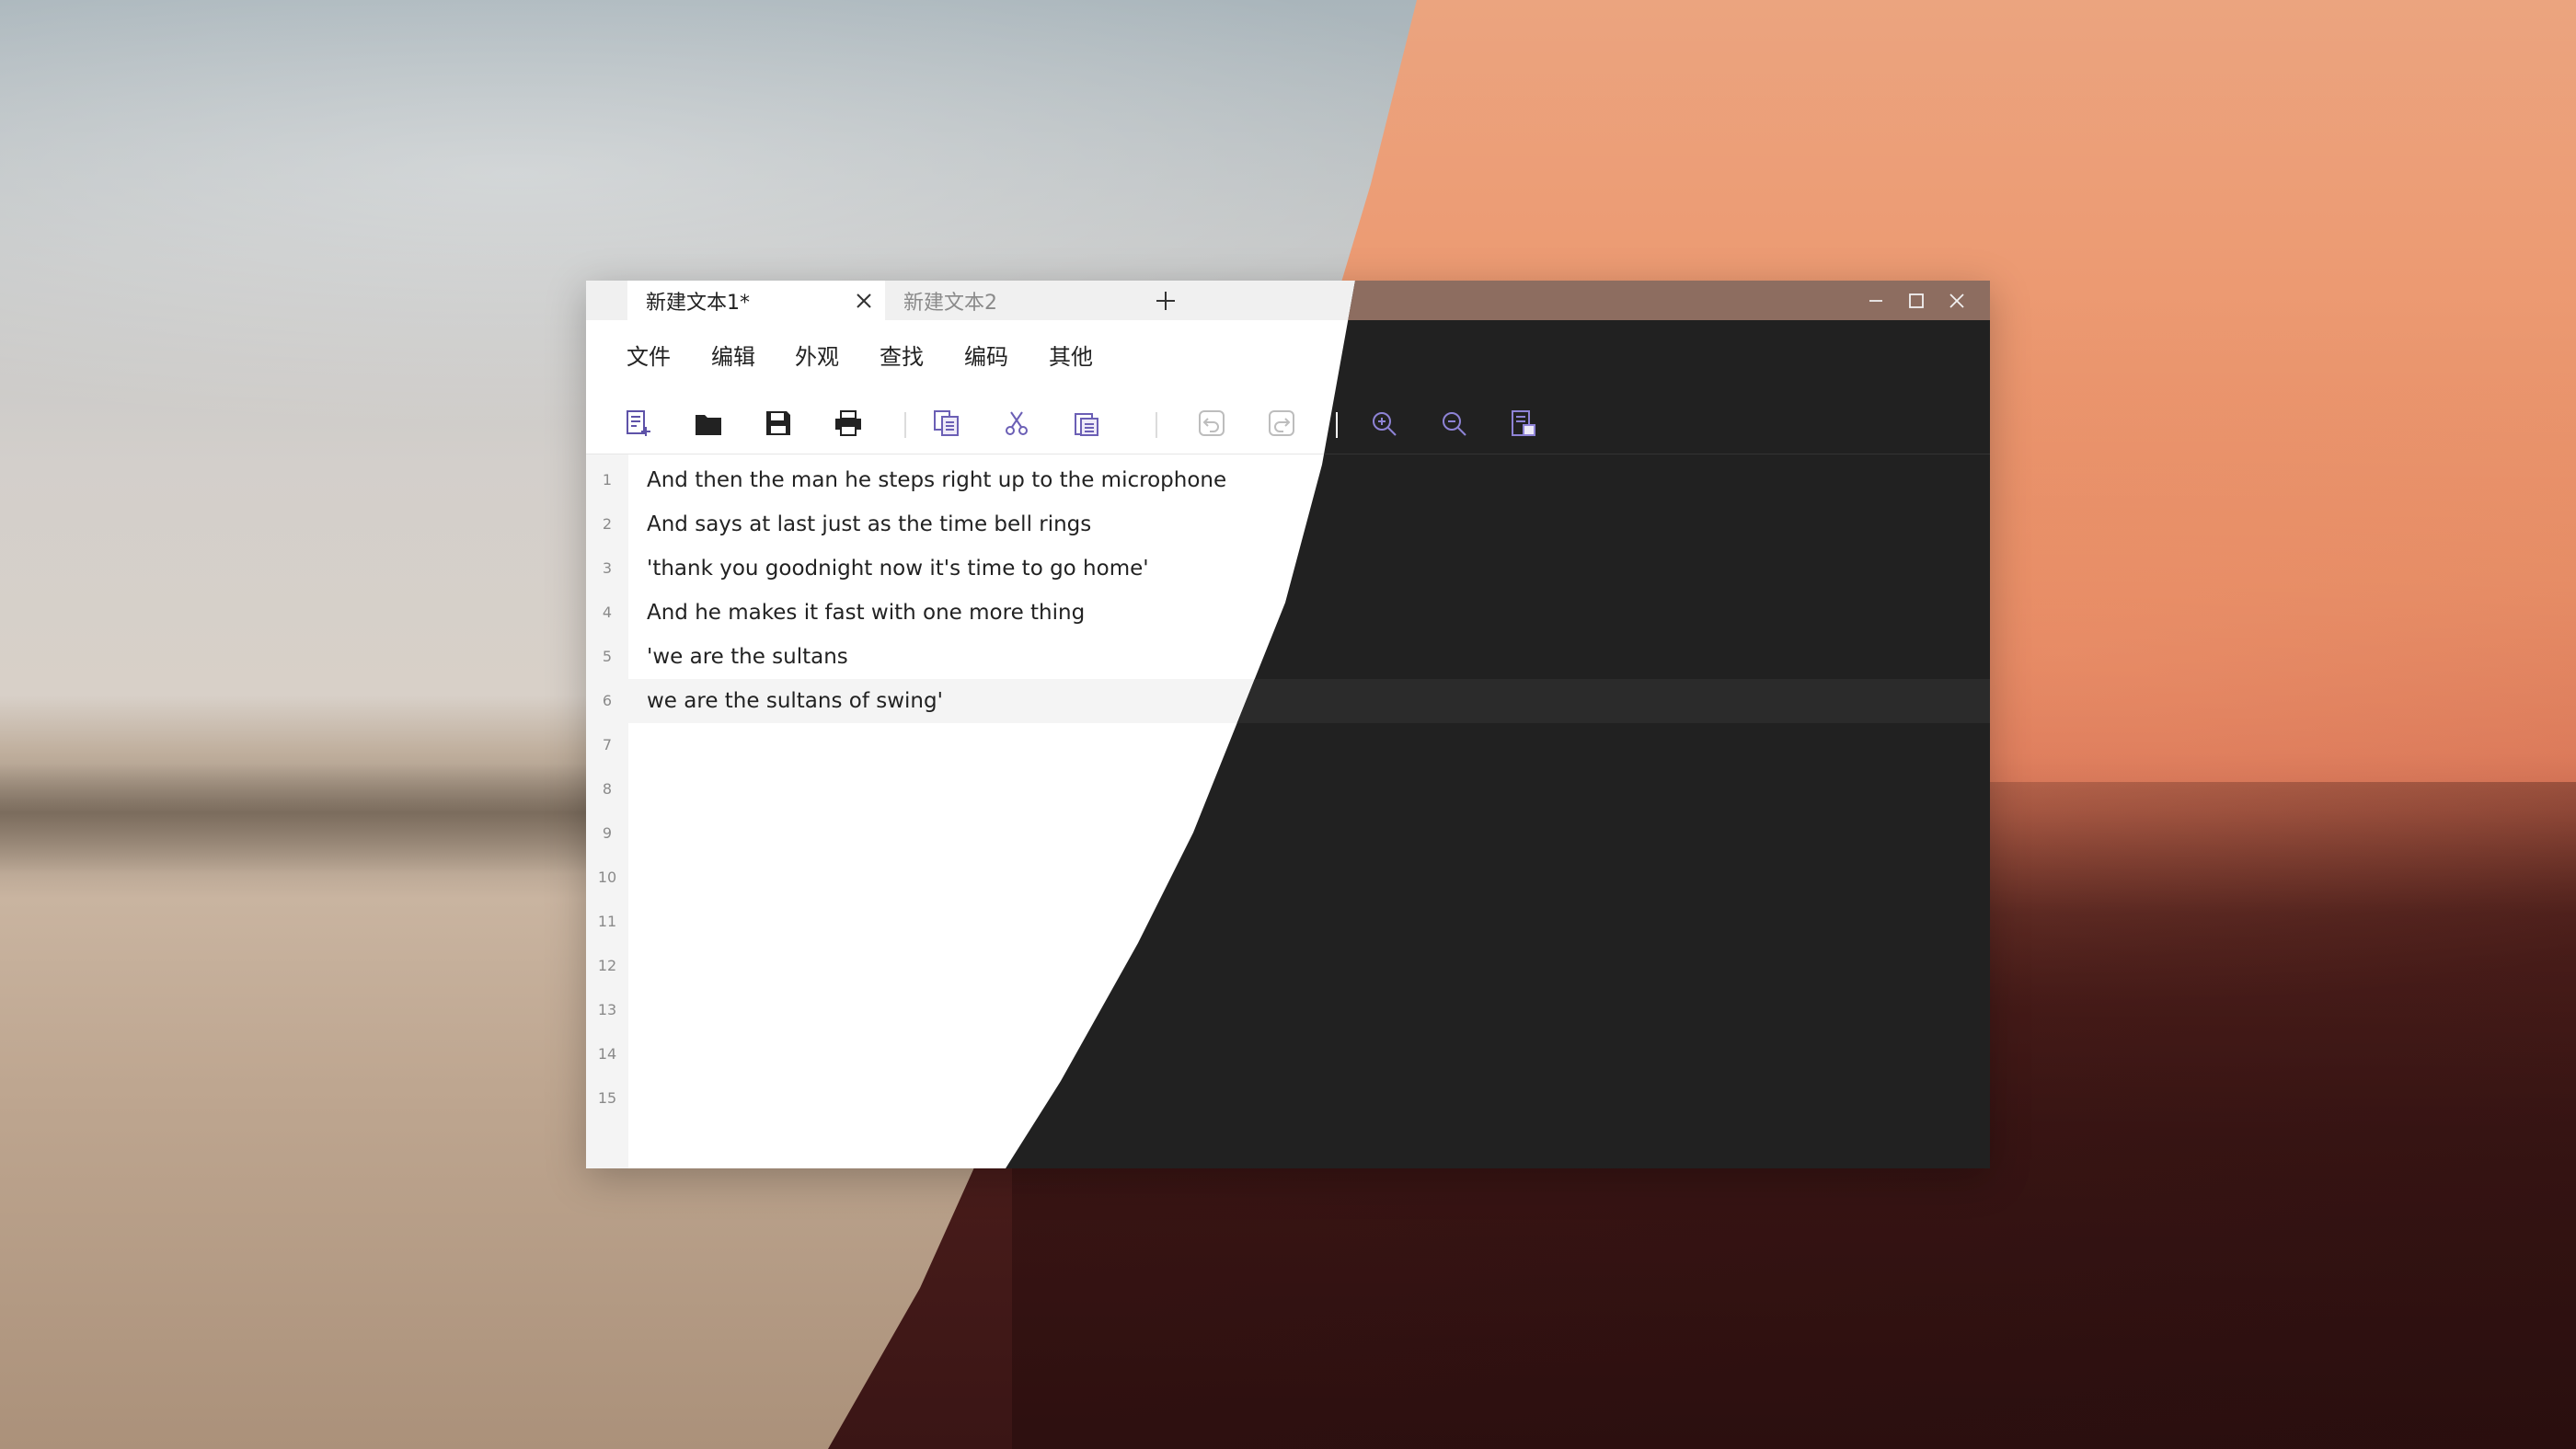 This screenshot has width=2576, height=1449. Describe the element at coordinates (986, 357) in the screenshot. I see `menu-encoding: 编码` at that location.